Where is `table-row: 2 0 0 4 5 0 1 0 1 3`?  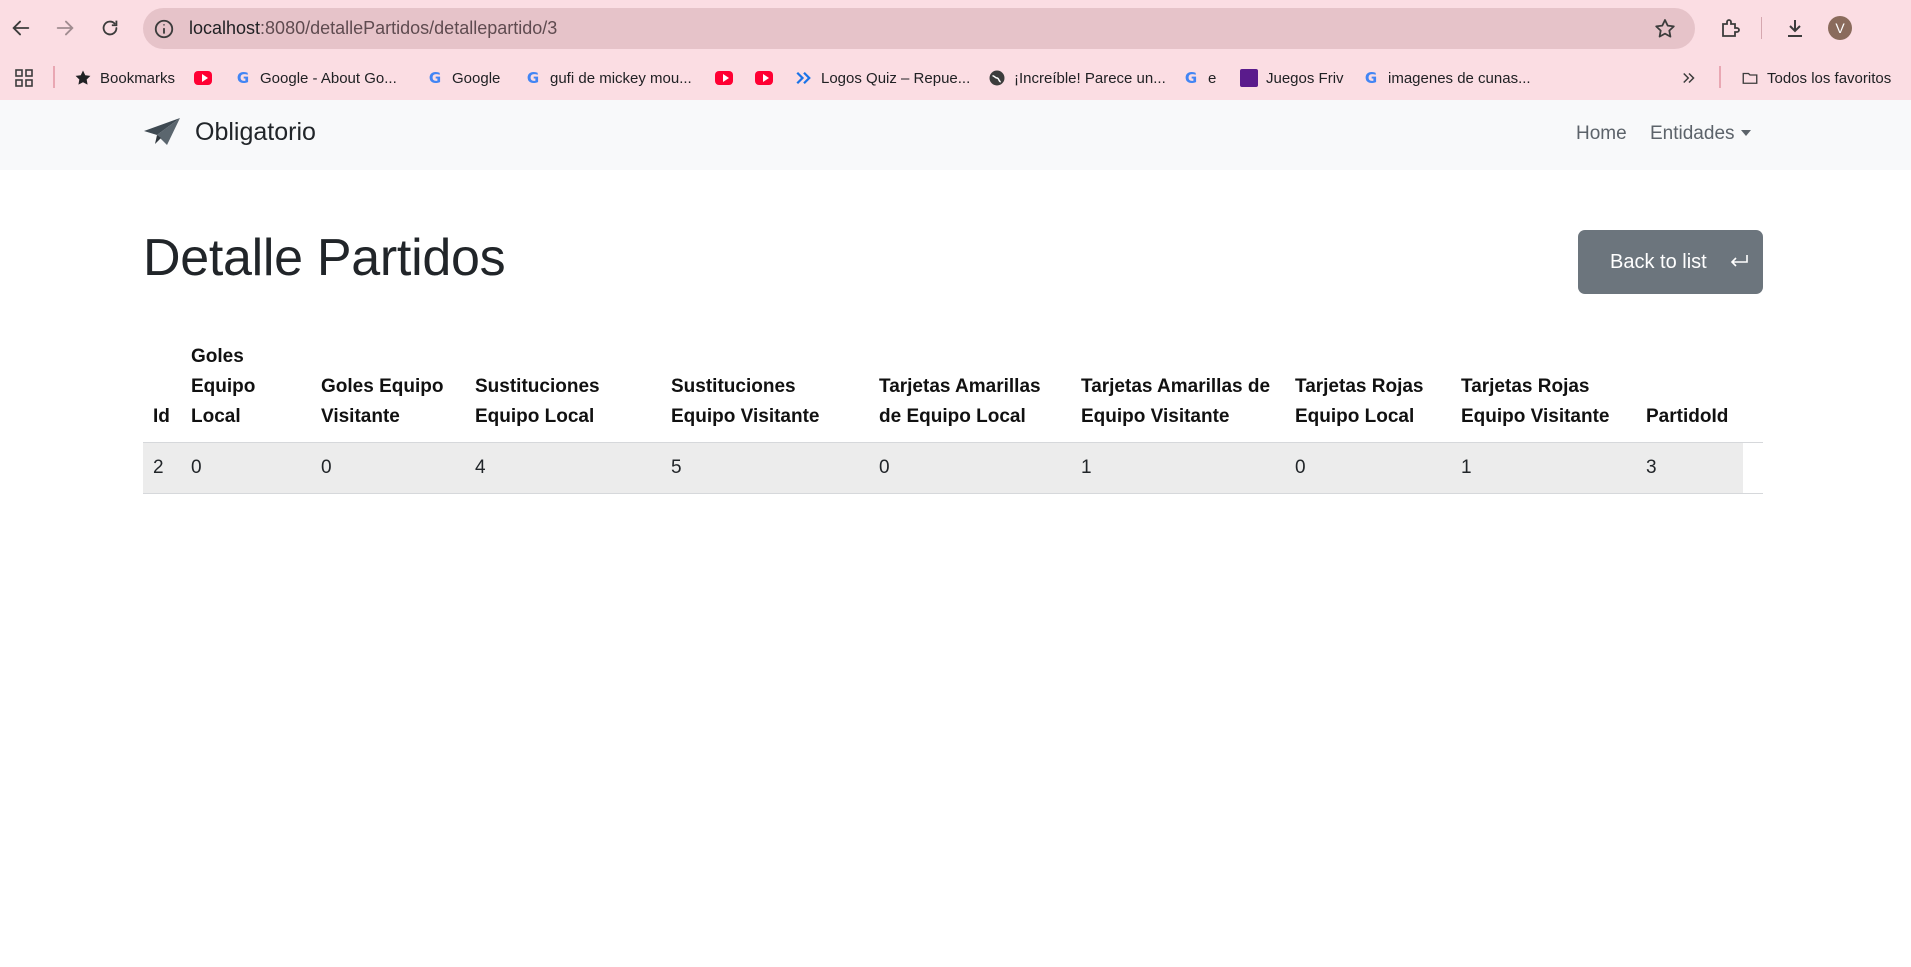 table-row: 2 0 0 4 5 0 1 0 1 3 is located at coordinates (953, 468).